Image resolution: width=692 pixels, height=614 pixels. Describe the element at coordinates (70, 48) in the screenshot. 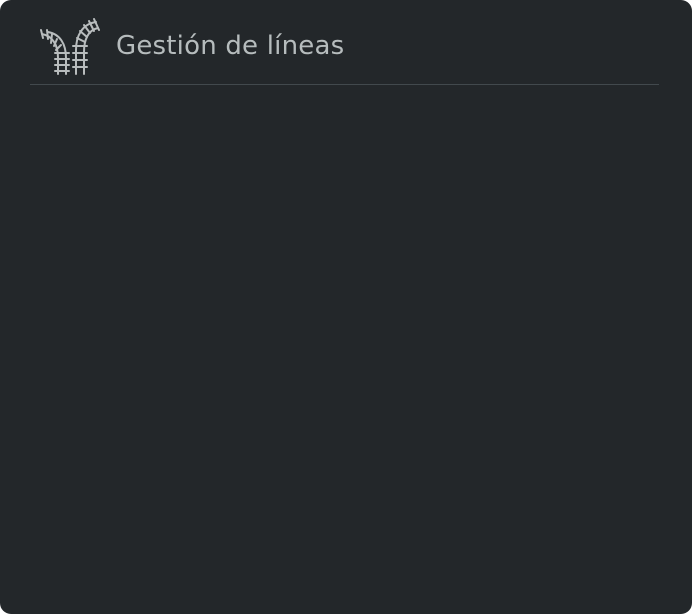

I see `railway-junction-icon` at that location.